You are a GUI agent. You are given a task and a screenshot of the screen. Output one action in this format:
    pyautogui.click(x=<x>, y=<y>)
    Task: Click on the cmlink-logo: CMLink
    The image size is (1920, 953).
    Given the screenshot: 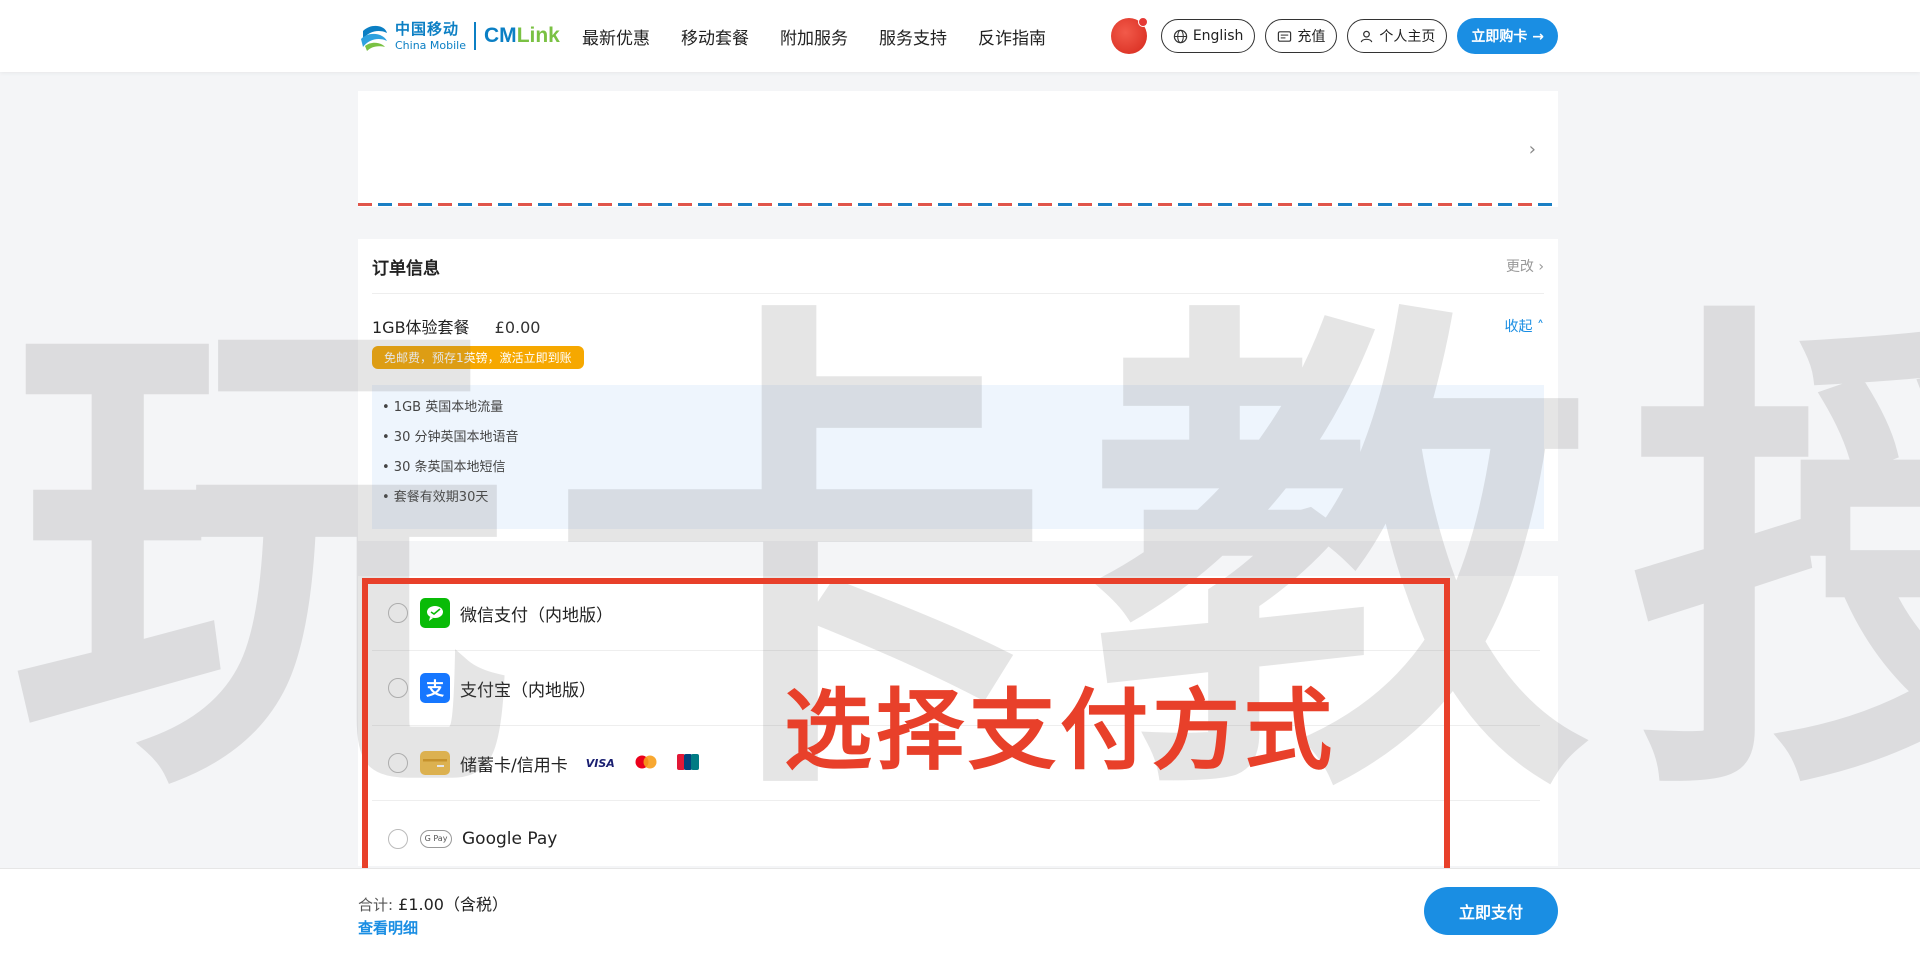 What is the action you would take?
    pyautogui.click(x=522, y=36)
    